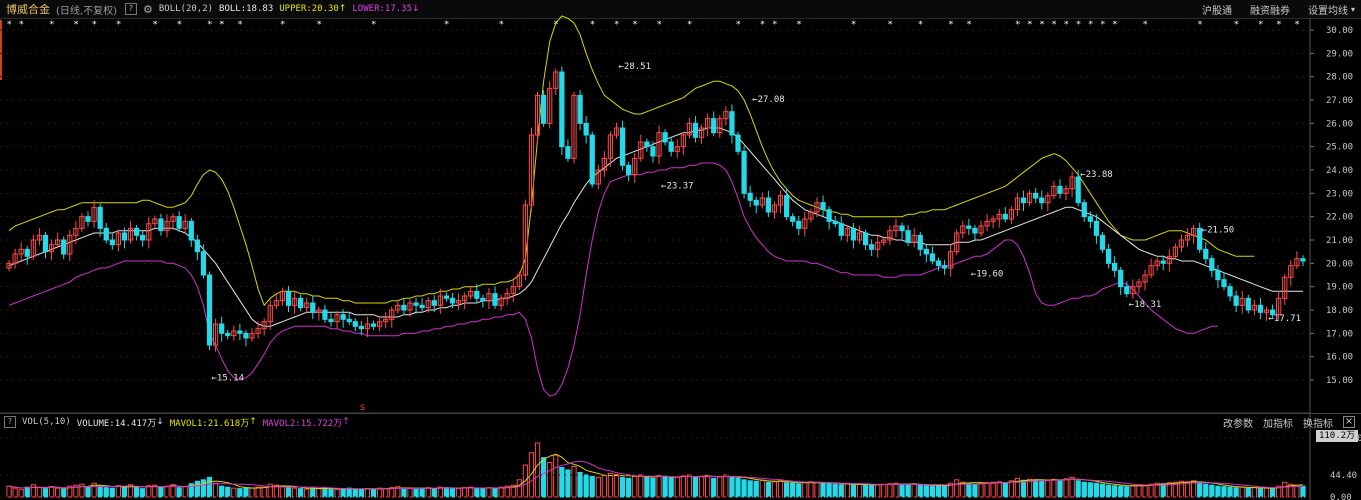 The width and height of the screenshot is (1361, 500). I want to click on price-annotation: ←19.60, so click(987, 275).